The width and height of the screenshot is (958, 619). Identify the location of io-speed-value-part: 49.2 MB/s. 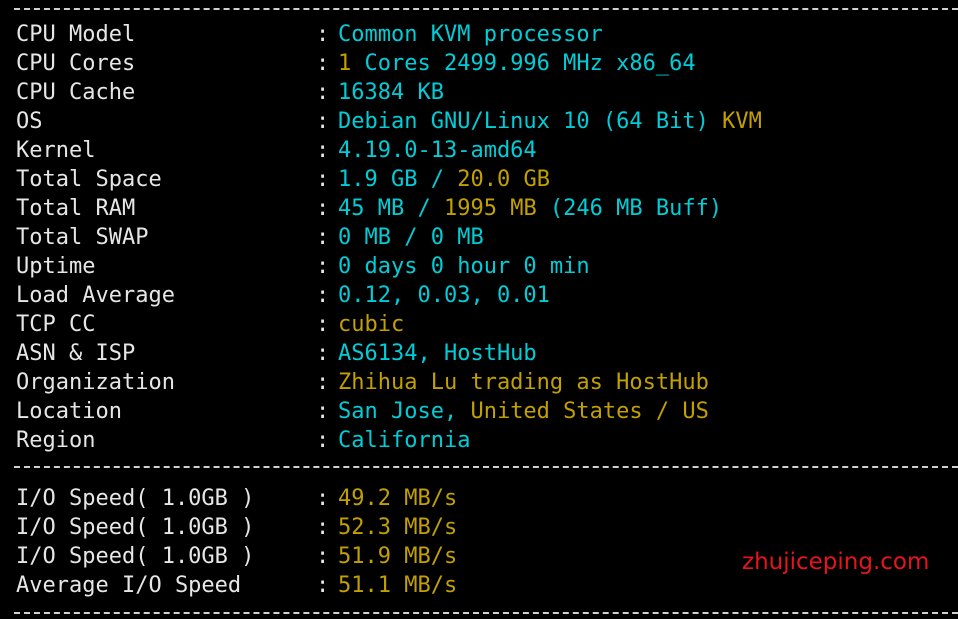
(398, 498).